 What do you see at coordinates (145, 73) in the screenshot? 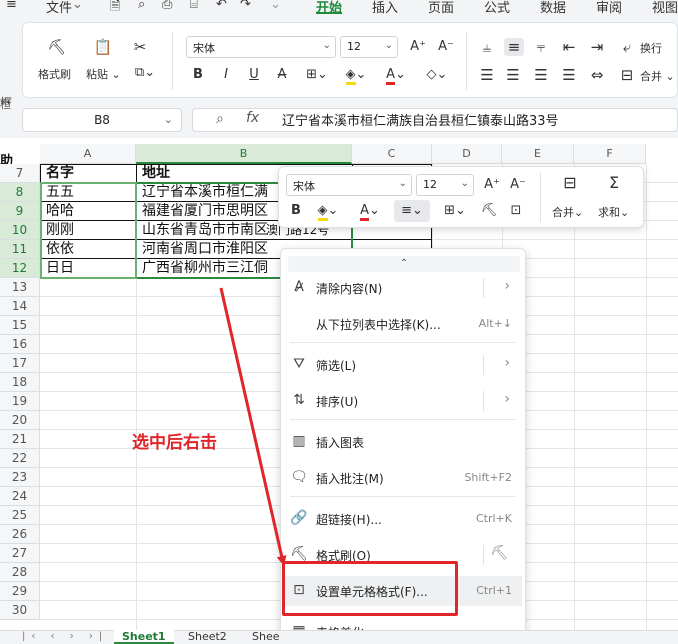
I see `copy-icon: ⧉⌄` at bounding box center [145, 73].